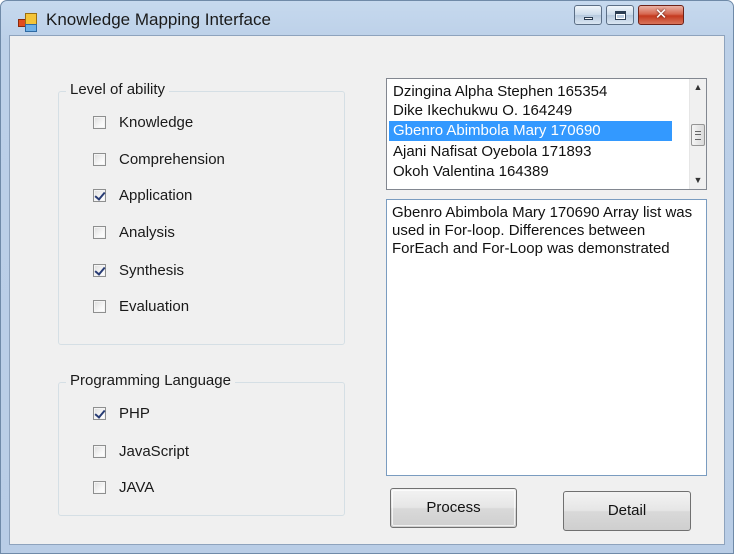 This screenshot has height=554, width=734. I want to click on level-of-ability-title: Level of ability, so click(118, 89).